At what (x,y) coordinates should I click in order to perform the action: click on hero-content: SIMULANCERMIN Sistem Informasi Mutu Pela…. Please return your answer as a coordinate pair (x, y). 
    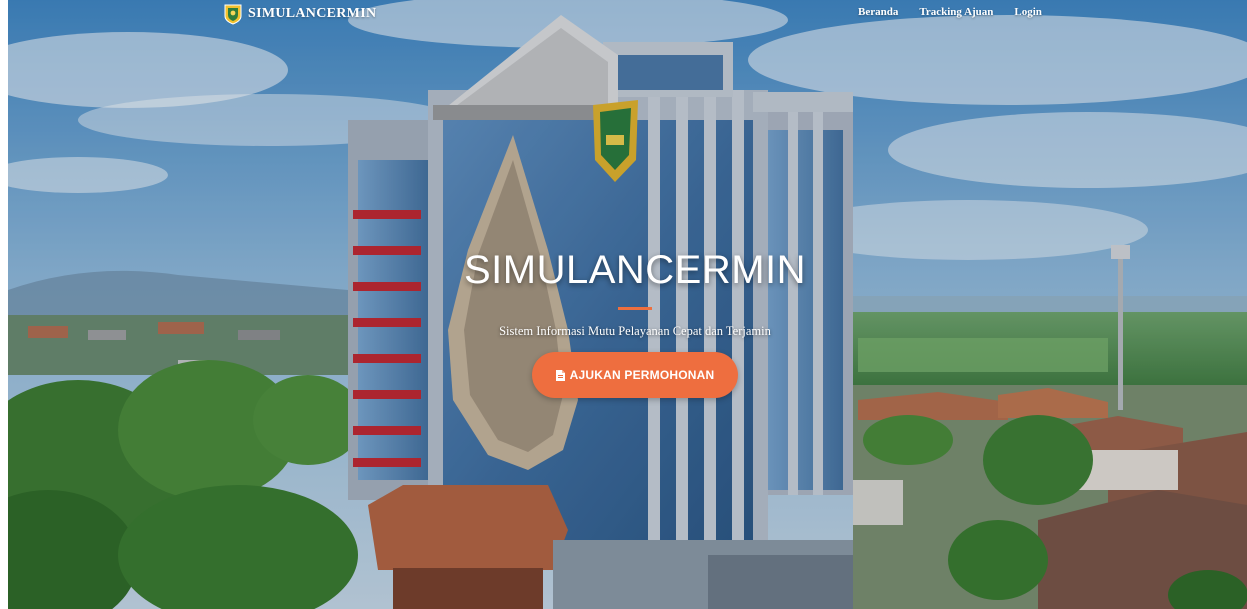
    Looking at the image, I should click on (635, 323).